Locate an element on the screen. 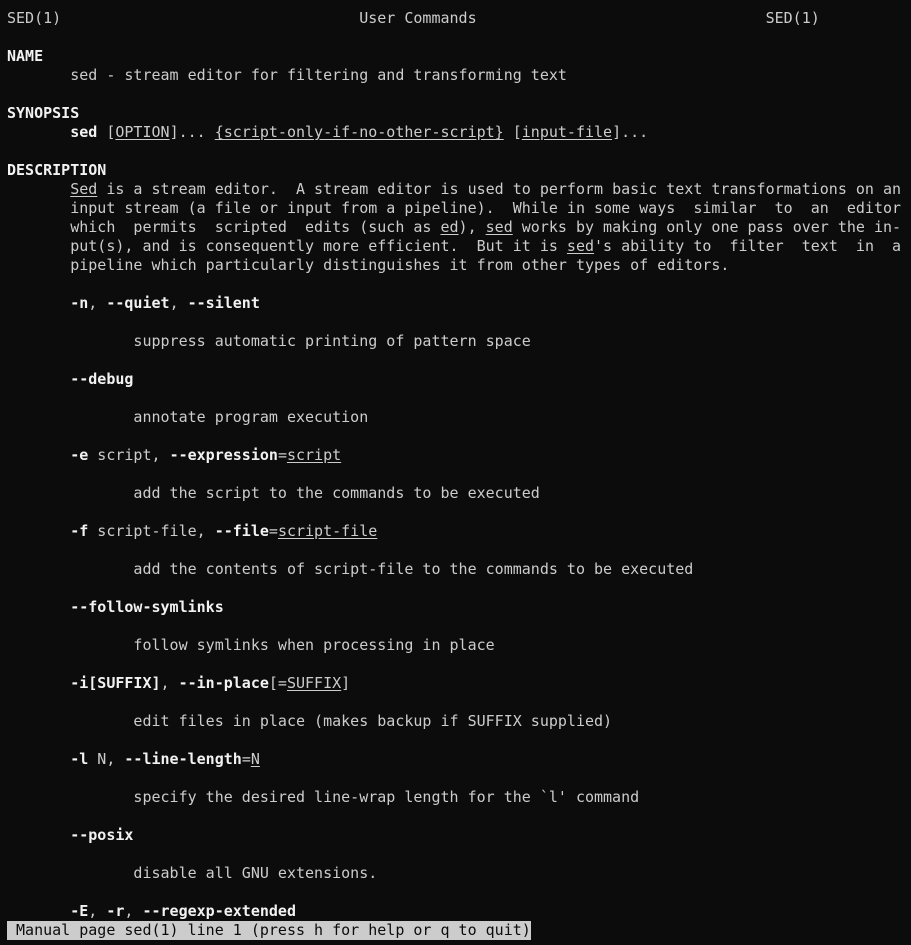  text-segment: disable all GNU extensions. is located at coordinates (192, 873).